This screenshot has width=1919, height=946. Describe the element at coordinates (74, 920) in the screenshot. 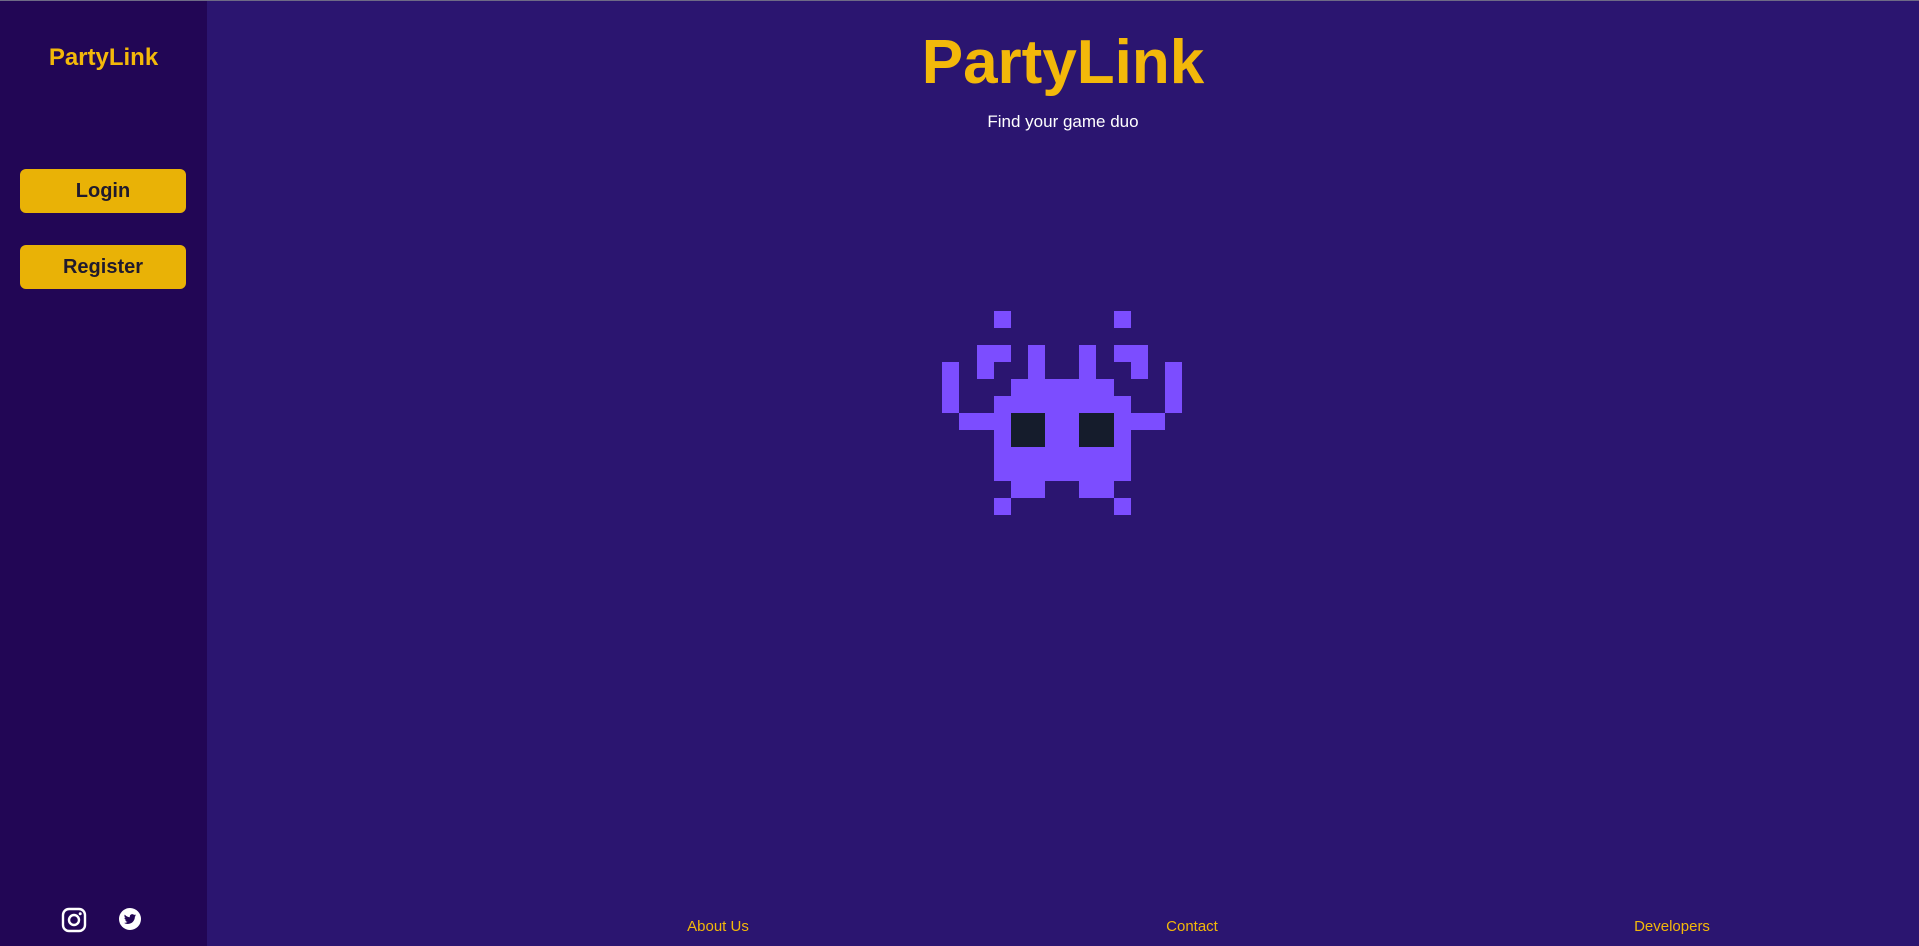

I see `instagram-icon` at that location.